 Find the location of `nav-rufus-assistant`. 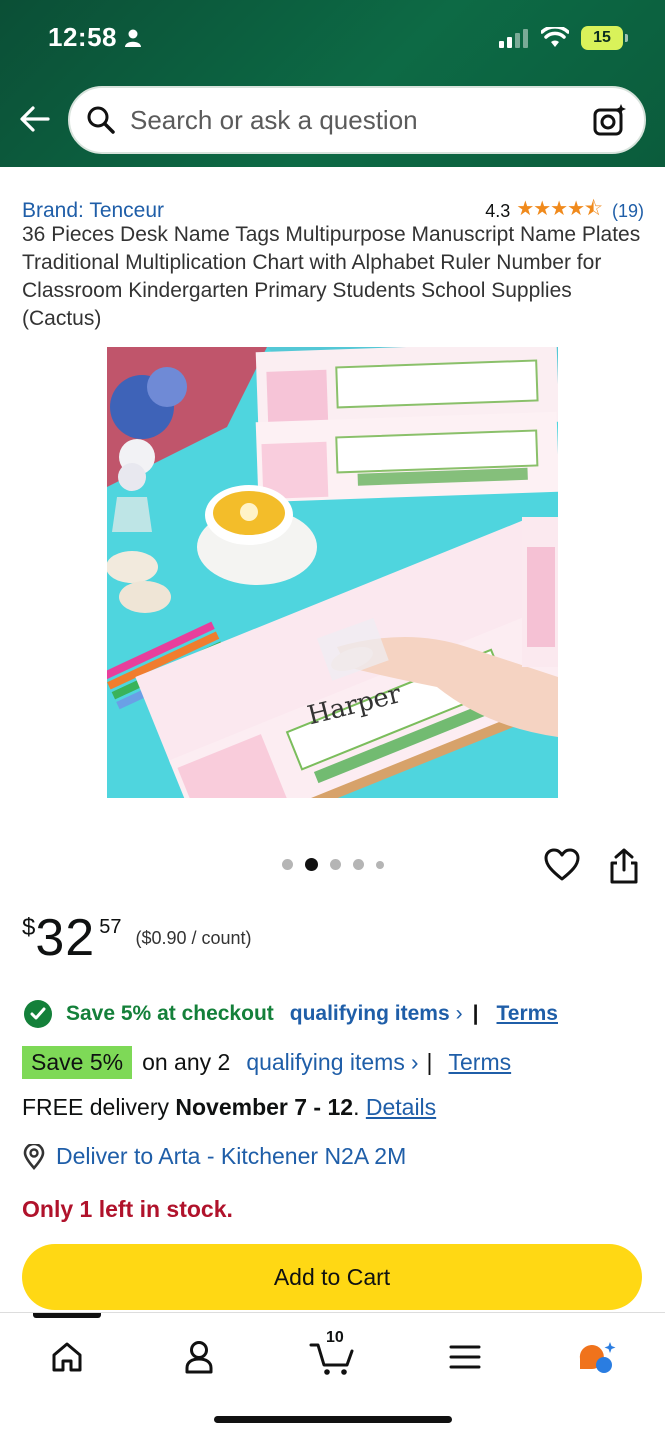

nav-rufus-assistant is located at coordinates (597, 1357).